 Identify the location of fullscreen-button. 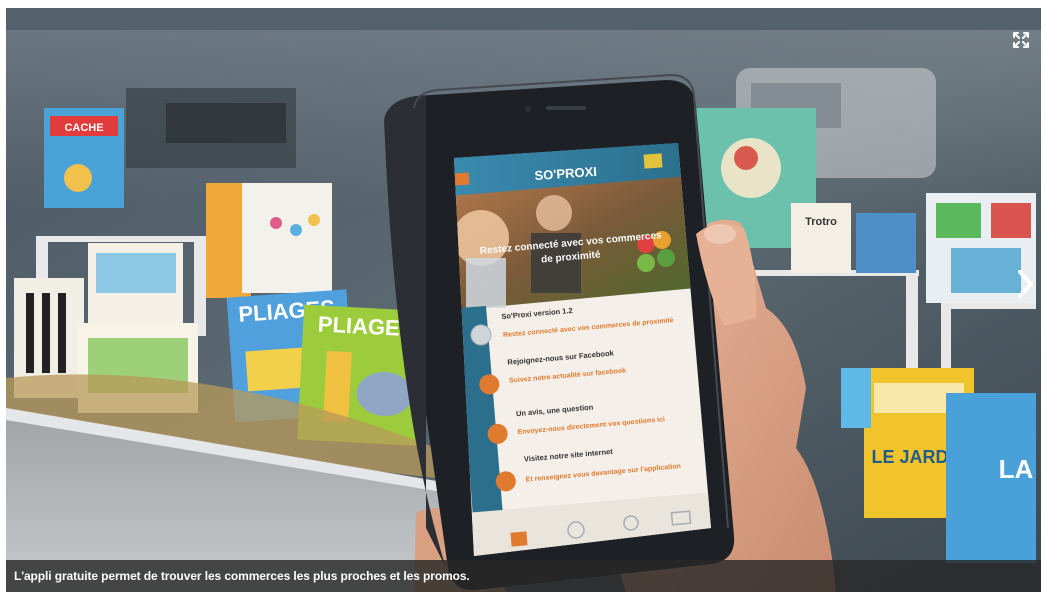
(1021, 40).